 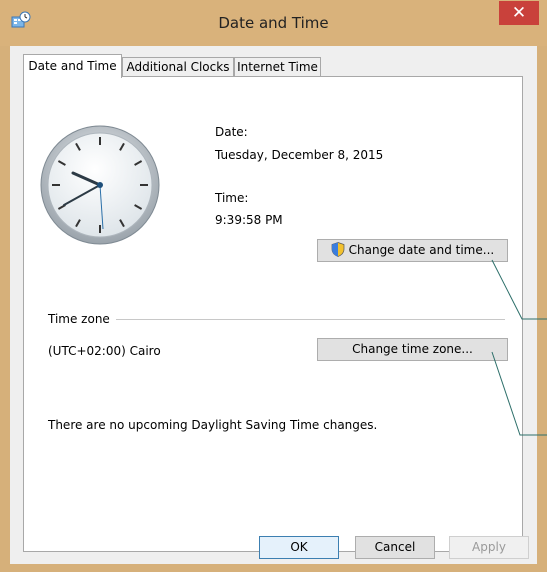 What do you see at coordinates (519, 347) in the screenshot?
I see `annotation-leader-lines` at bounding box center [519, 347].